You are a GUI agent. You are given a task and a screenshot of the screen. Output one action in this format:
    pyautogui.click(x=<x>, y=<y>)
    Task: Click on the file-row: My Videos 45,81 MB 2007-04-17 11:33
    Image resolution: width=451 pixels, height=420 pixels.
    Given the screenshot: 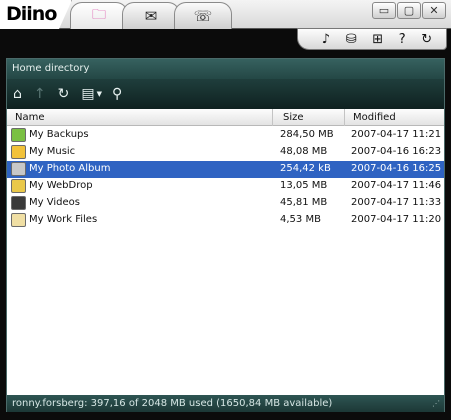 What is the action you would take?
    pyautogui.click(x=225, y=203)
    